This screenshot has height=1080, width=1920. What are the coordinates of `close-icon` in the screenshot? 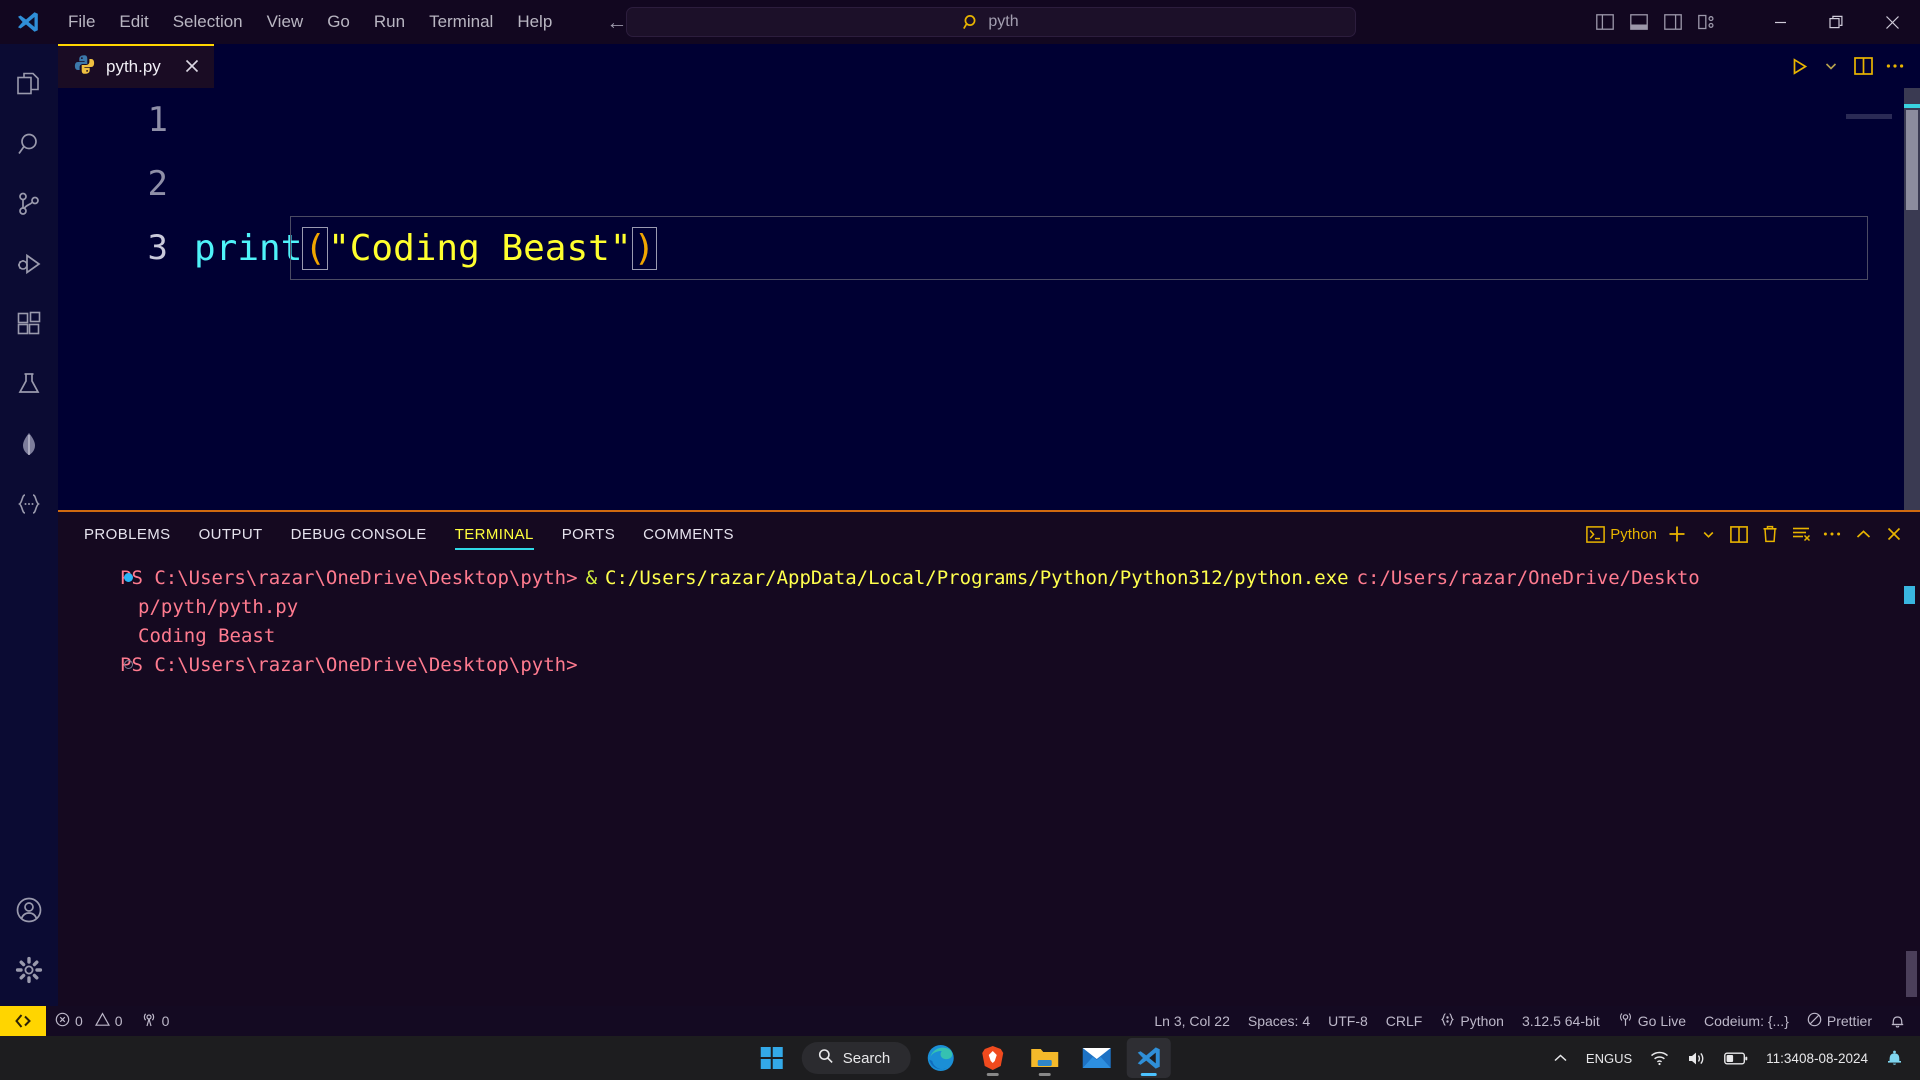 It's located at (1892, 22).